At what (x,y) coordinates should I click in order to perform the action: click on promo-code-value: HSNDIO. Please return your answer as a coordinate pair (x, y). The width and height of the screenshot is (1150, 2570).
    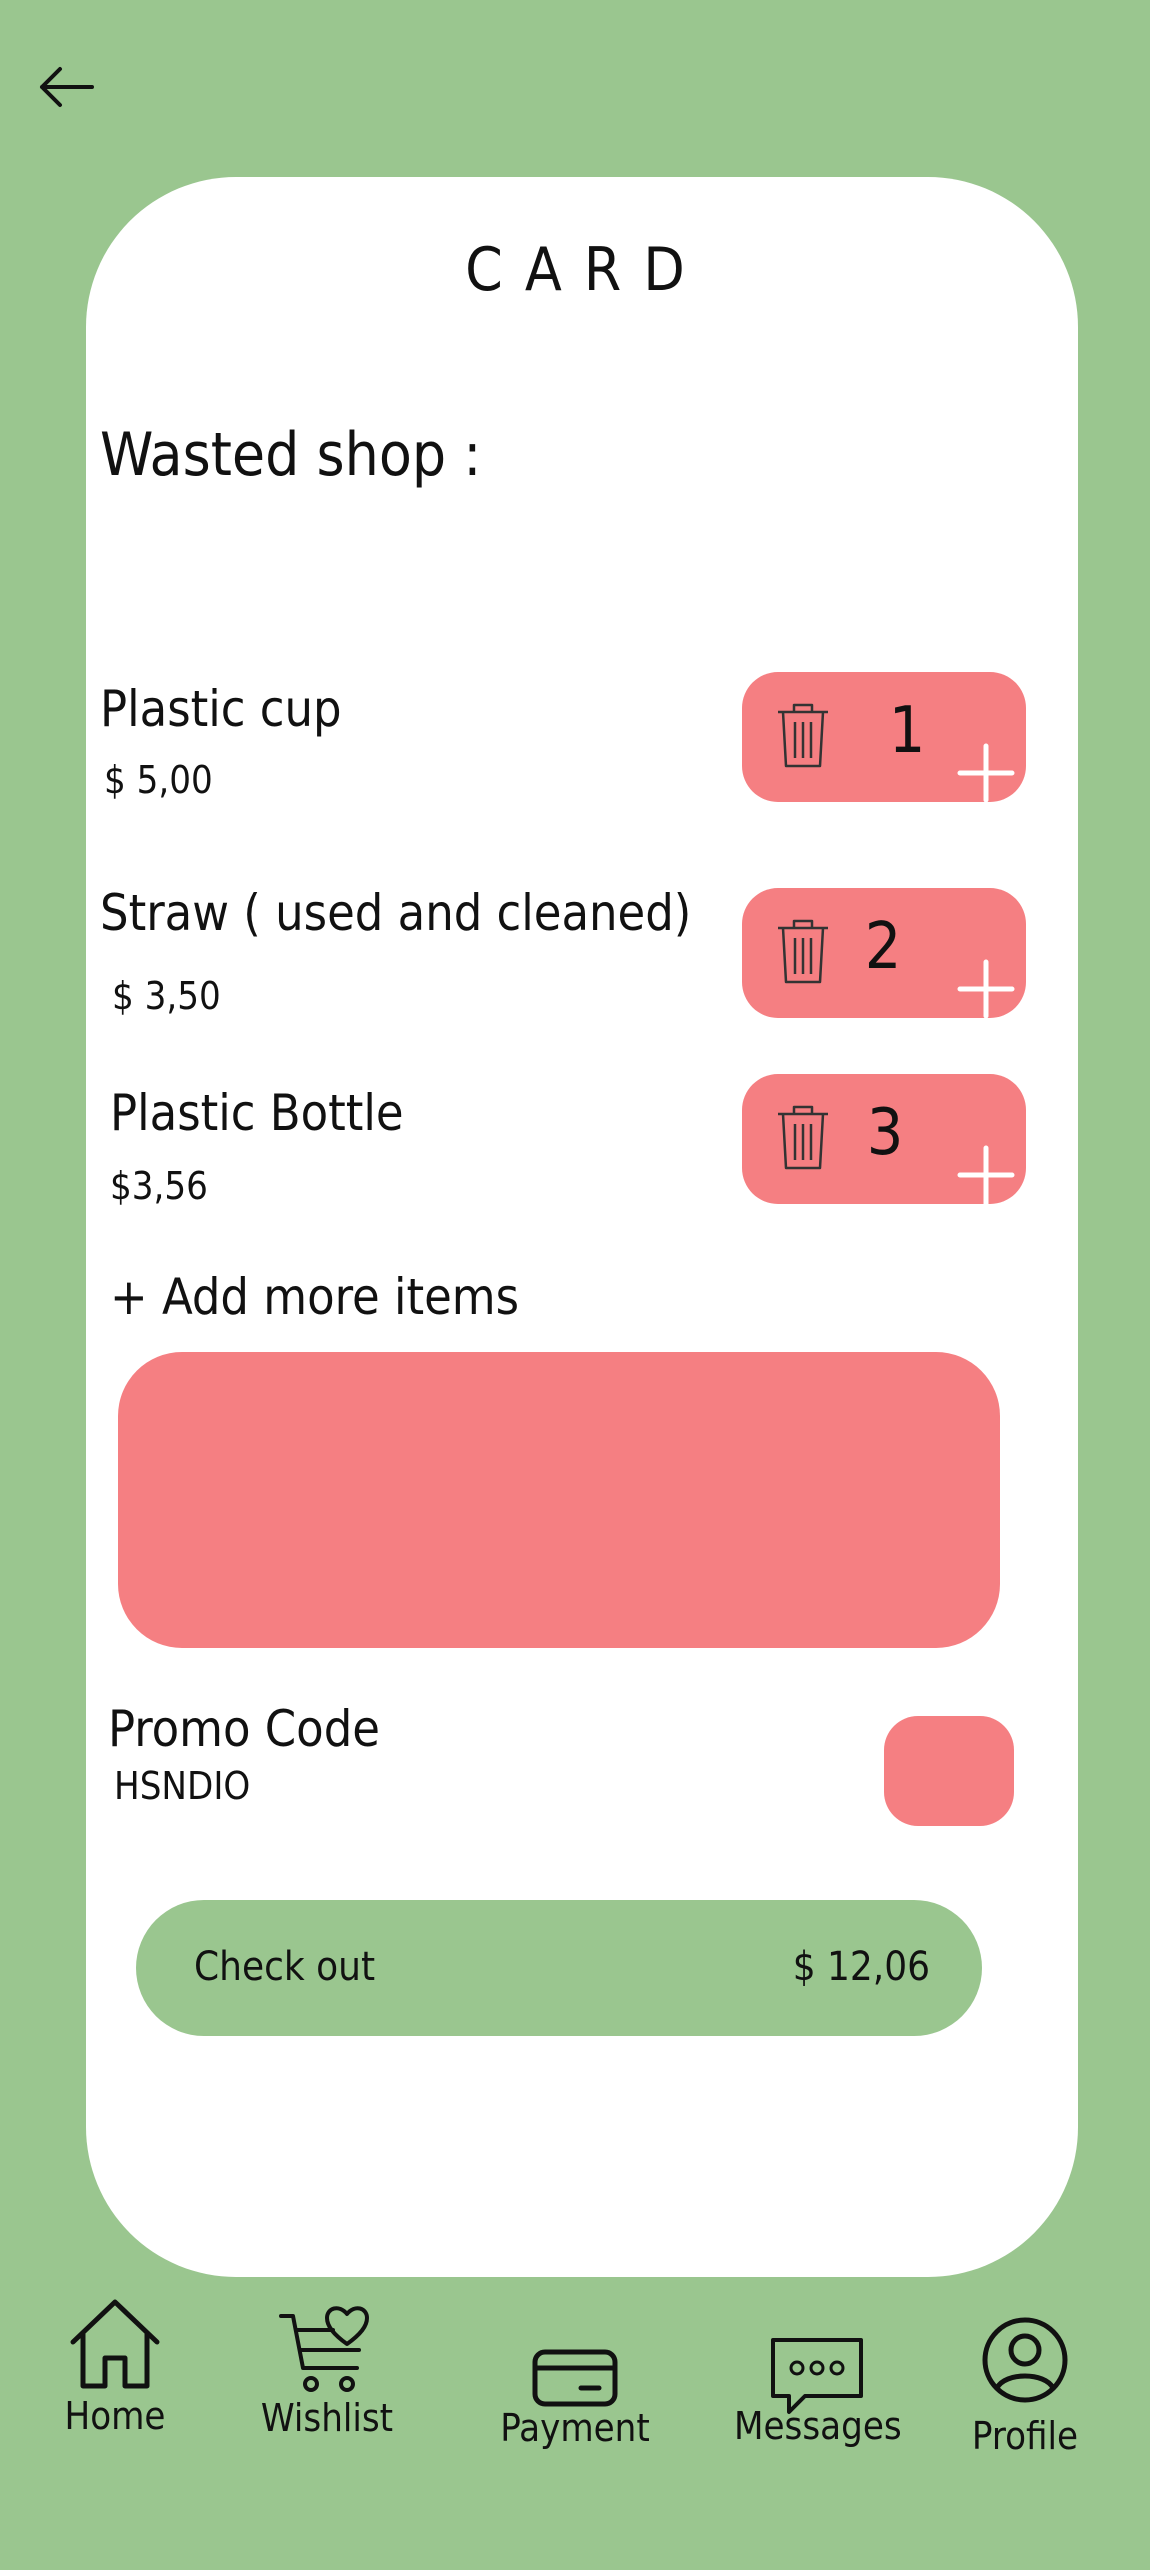
    Looking at the image, I should click on (182, 1786).